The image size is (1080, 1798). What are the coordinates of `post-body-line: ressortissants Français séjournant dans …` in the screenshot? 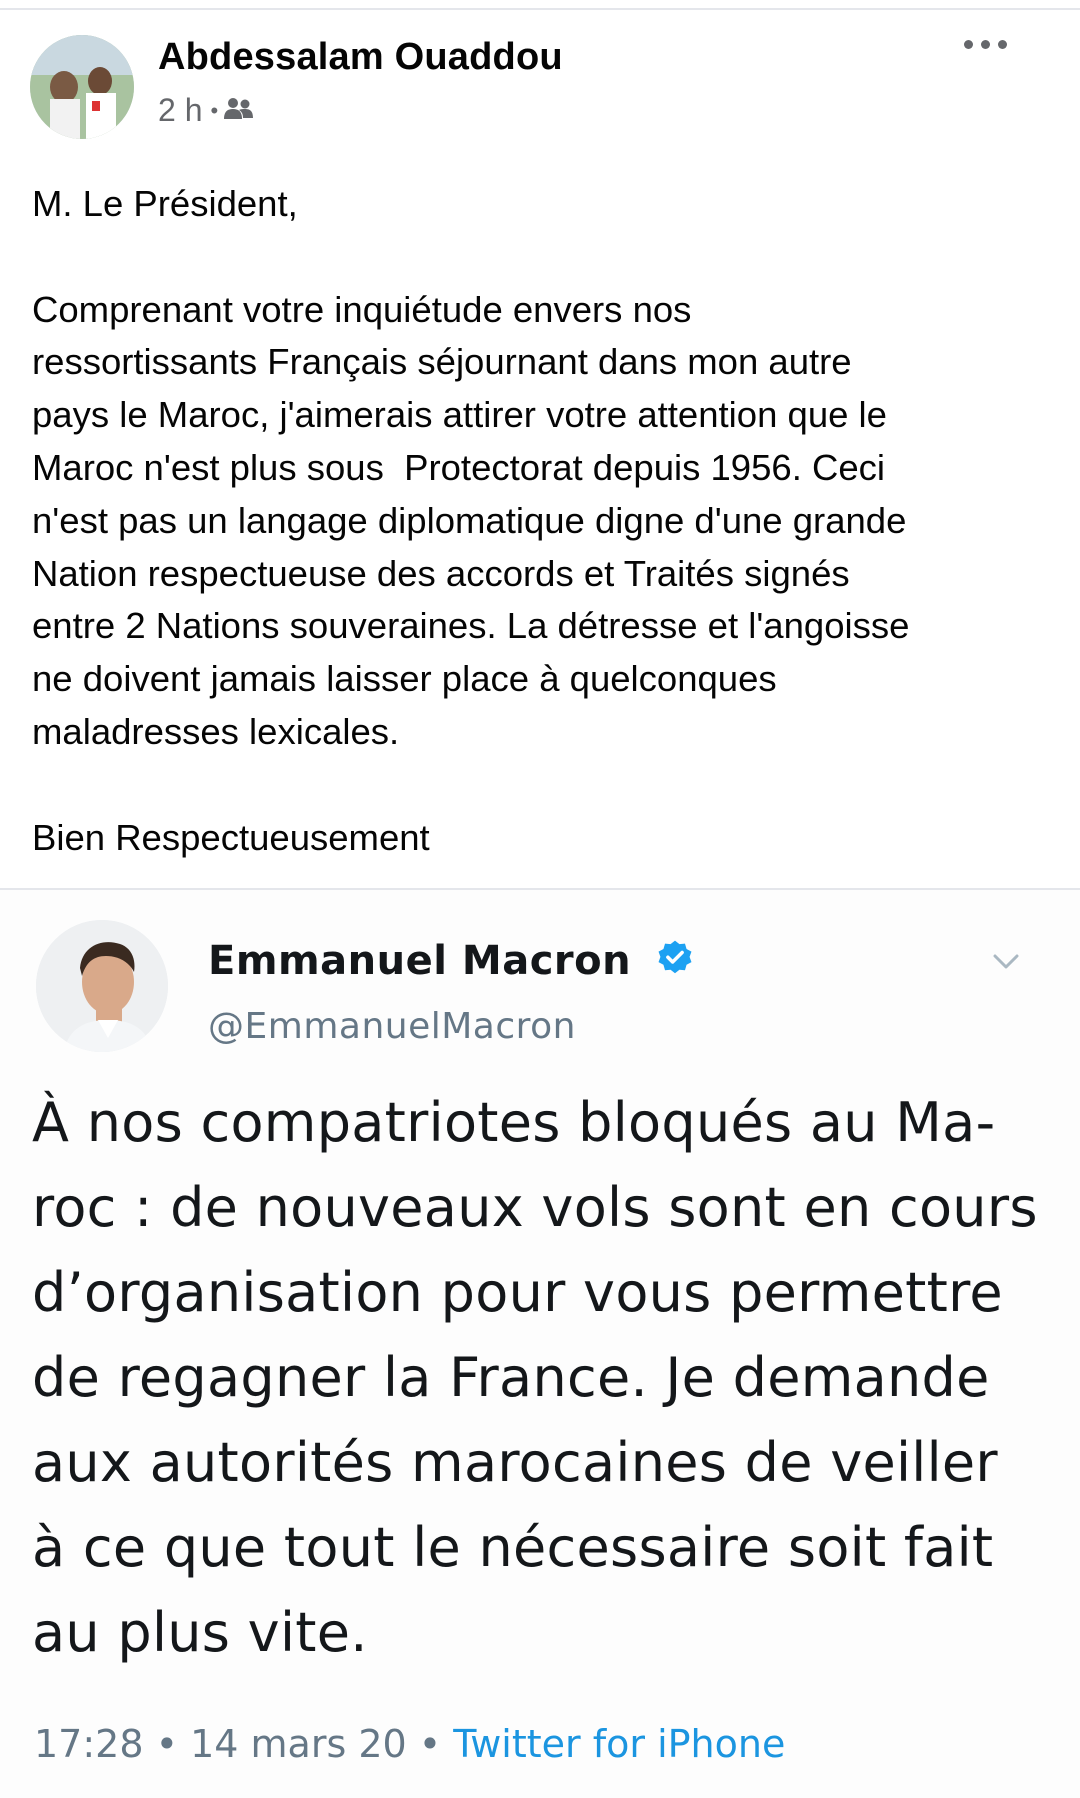 It's located at (442, 362).